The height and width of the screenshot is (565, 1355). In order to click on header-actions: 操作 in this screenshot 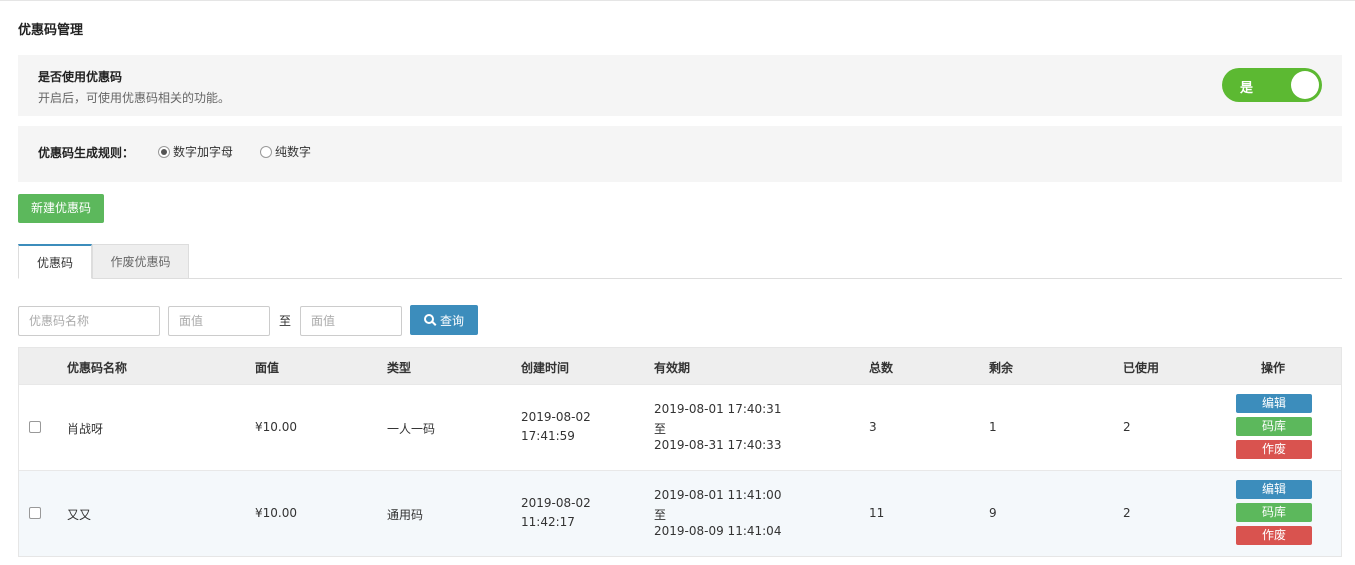, I will do `click(1273, 368)`.